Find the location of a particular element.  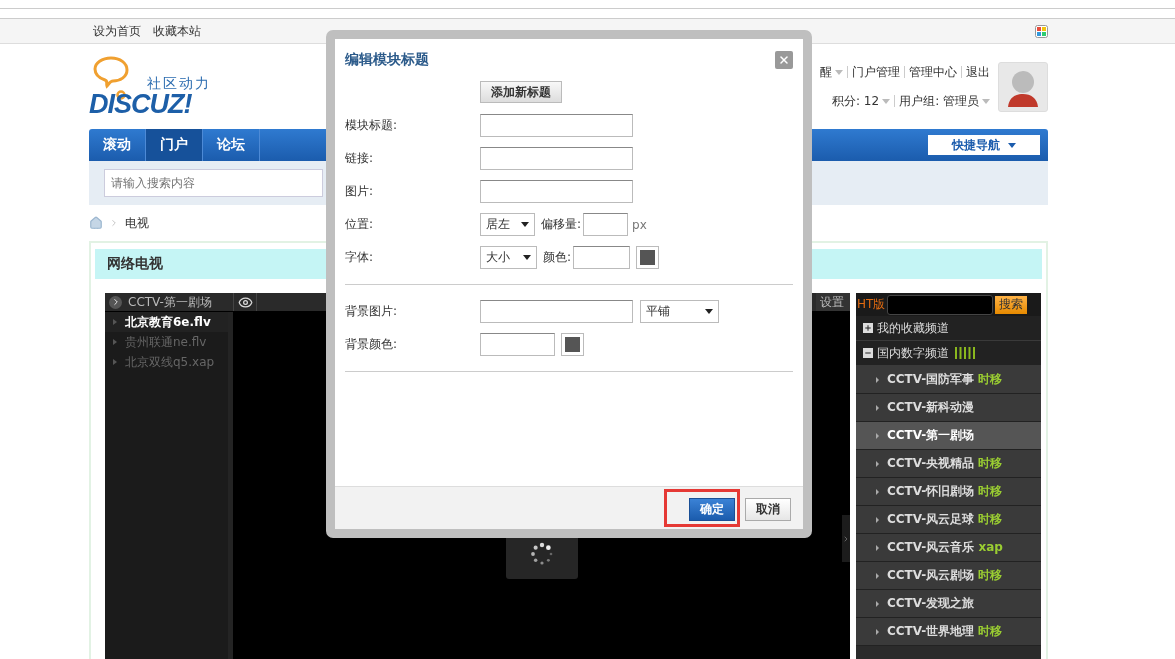

confirm-button: 确定 is located at coordinates (712, 509).